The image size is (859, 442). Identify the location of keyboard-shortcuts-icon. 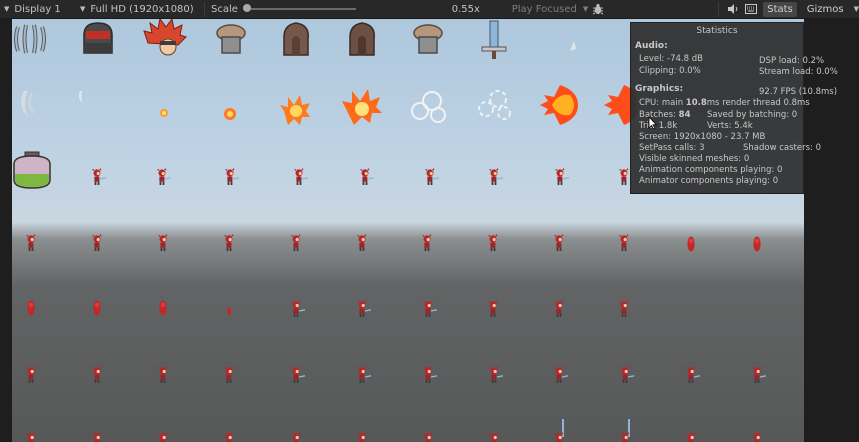
(751, 9).